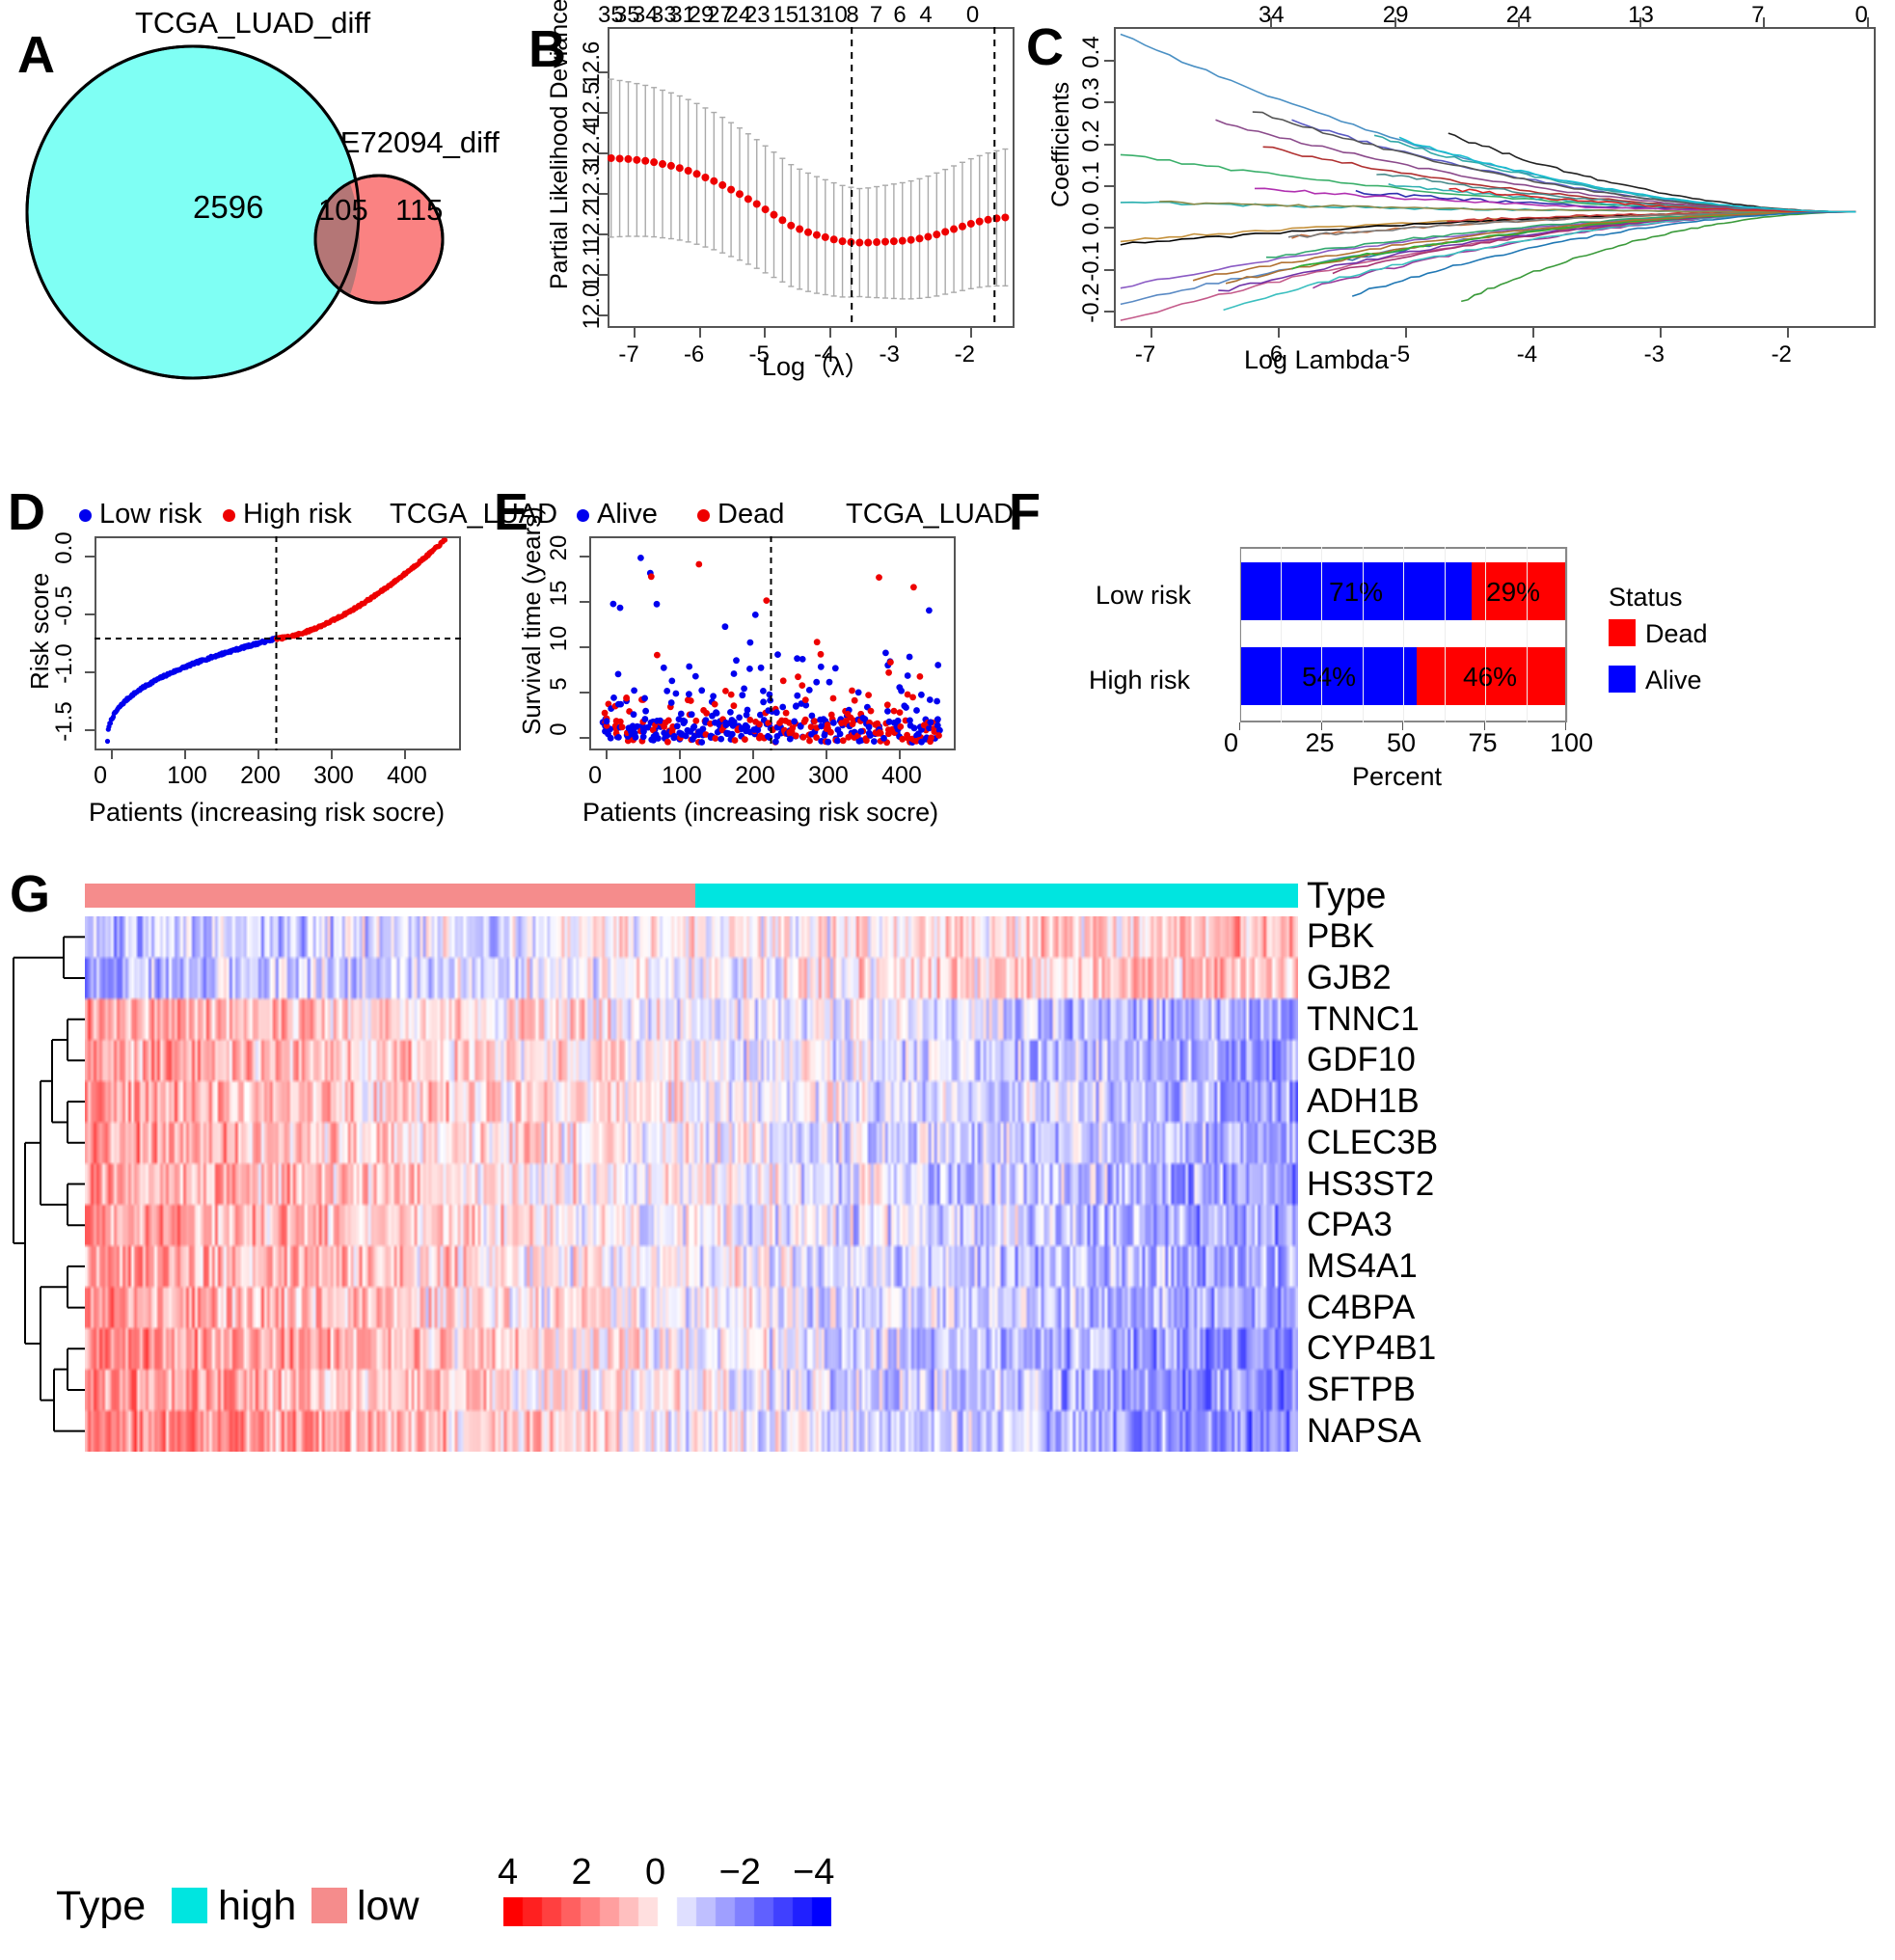  Describe the element at coordinates (333, 775) in the screenshot. I see `panel-d-xtick: 300` at that location.